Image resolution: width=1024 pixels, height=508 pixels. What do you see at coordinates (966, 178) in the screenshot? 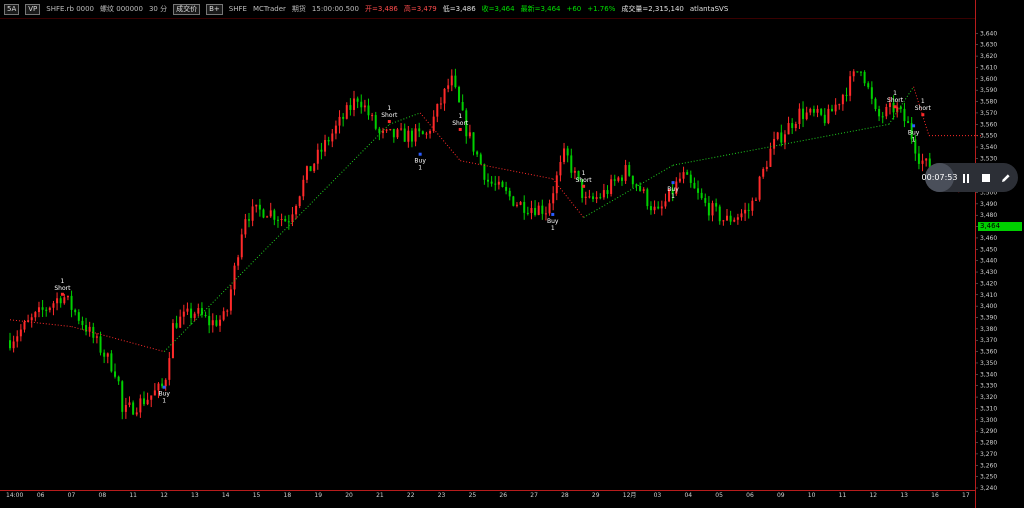
I see `pause-button` at bounding box center [966, 178].